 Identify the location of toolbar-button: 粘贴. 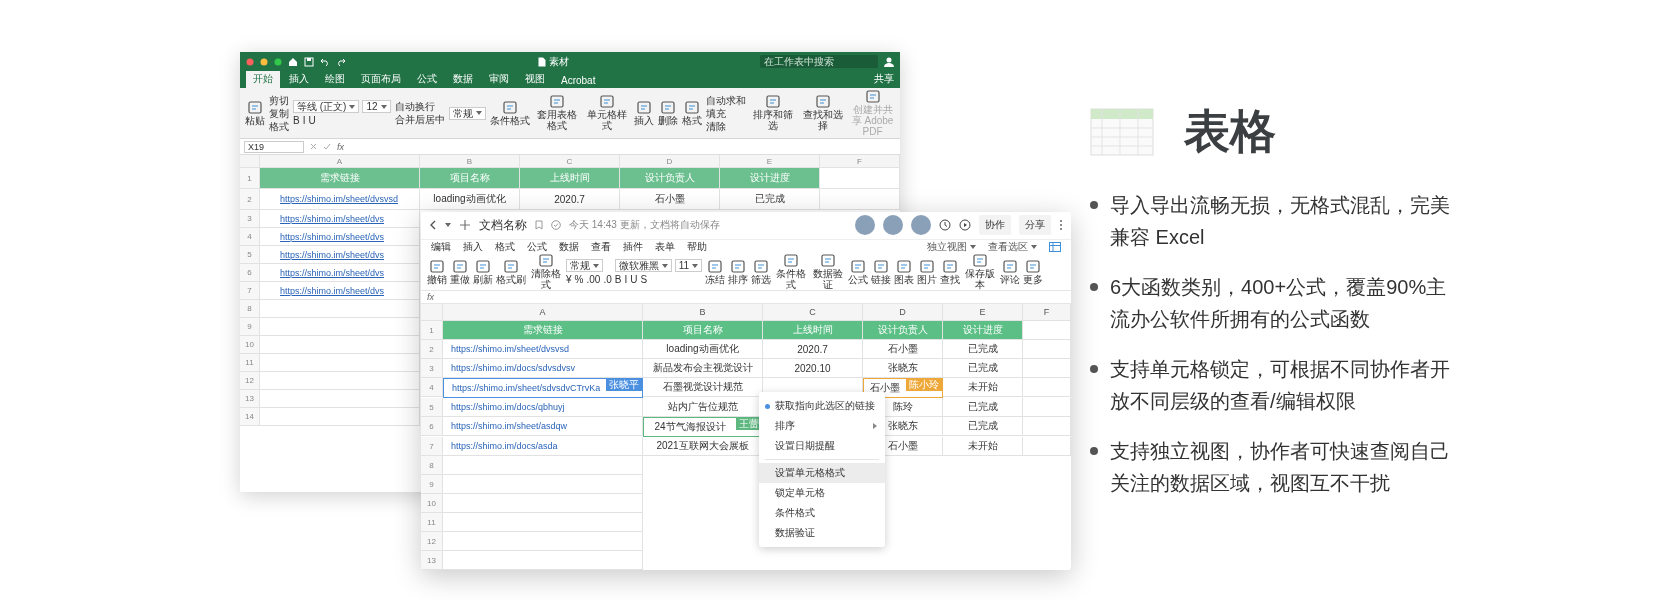
(255, 113).